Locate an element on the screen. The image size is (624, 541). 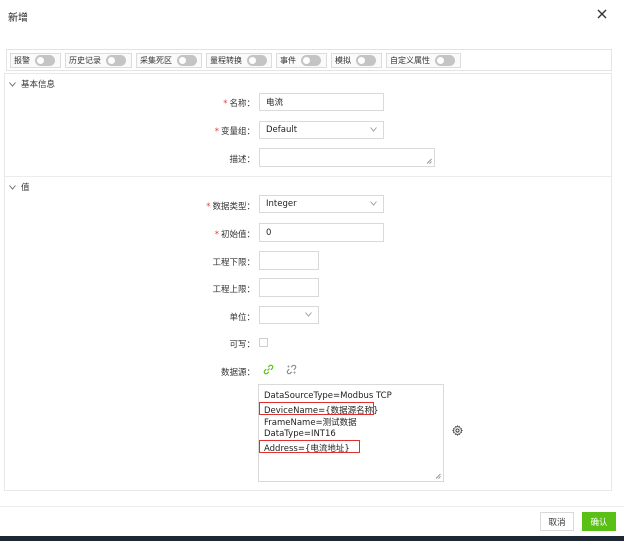
section-value-title: 值 is located at coordinates (25, 188).